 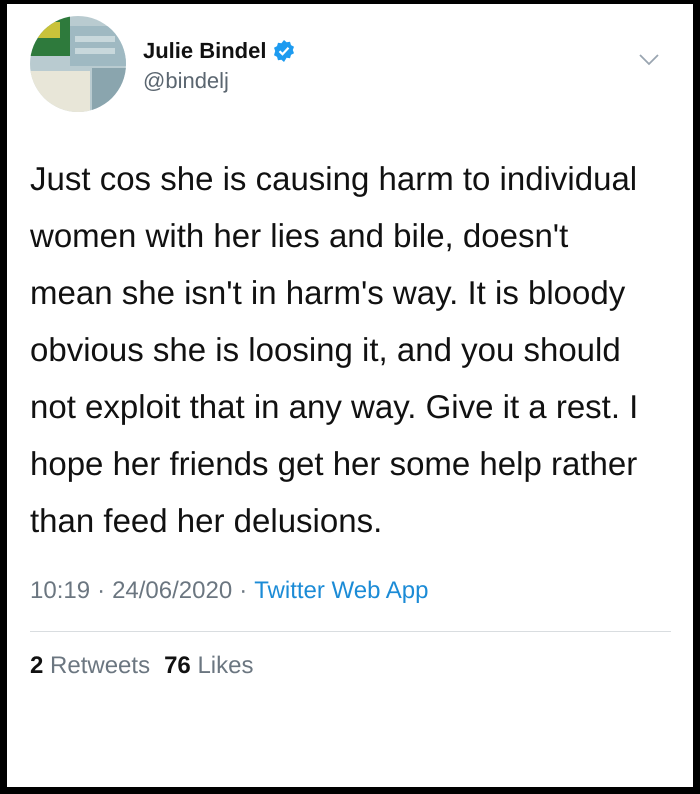 What do you see at coordinates (219, 81) in the screenshot?
I see `author-handle: @bindelj` at bounding box center [219, 81].